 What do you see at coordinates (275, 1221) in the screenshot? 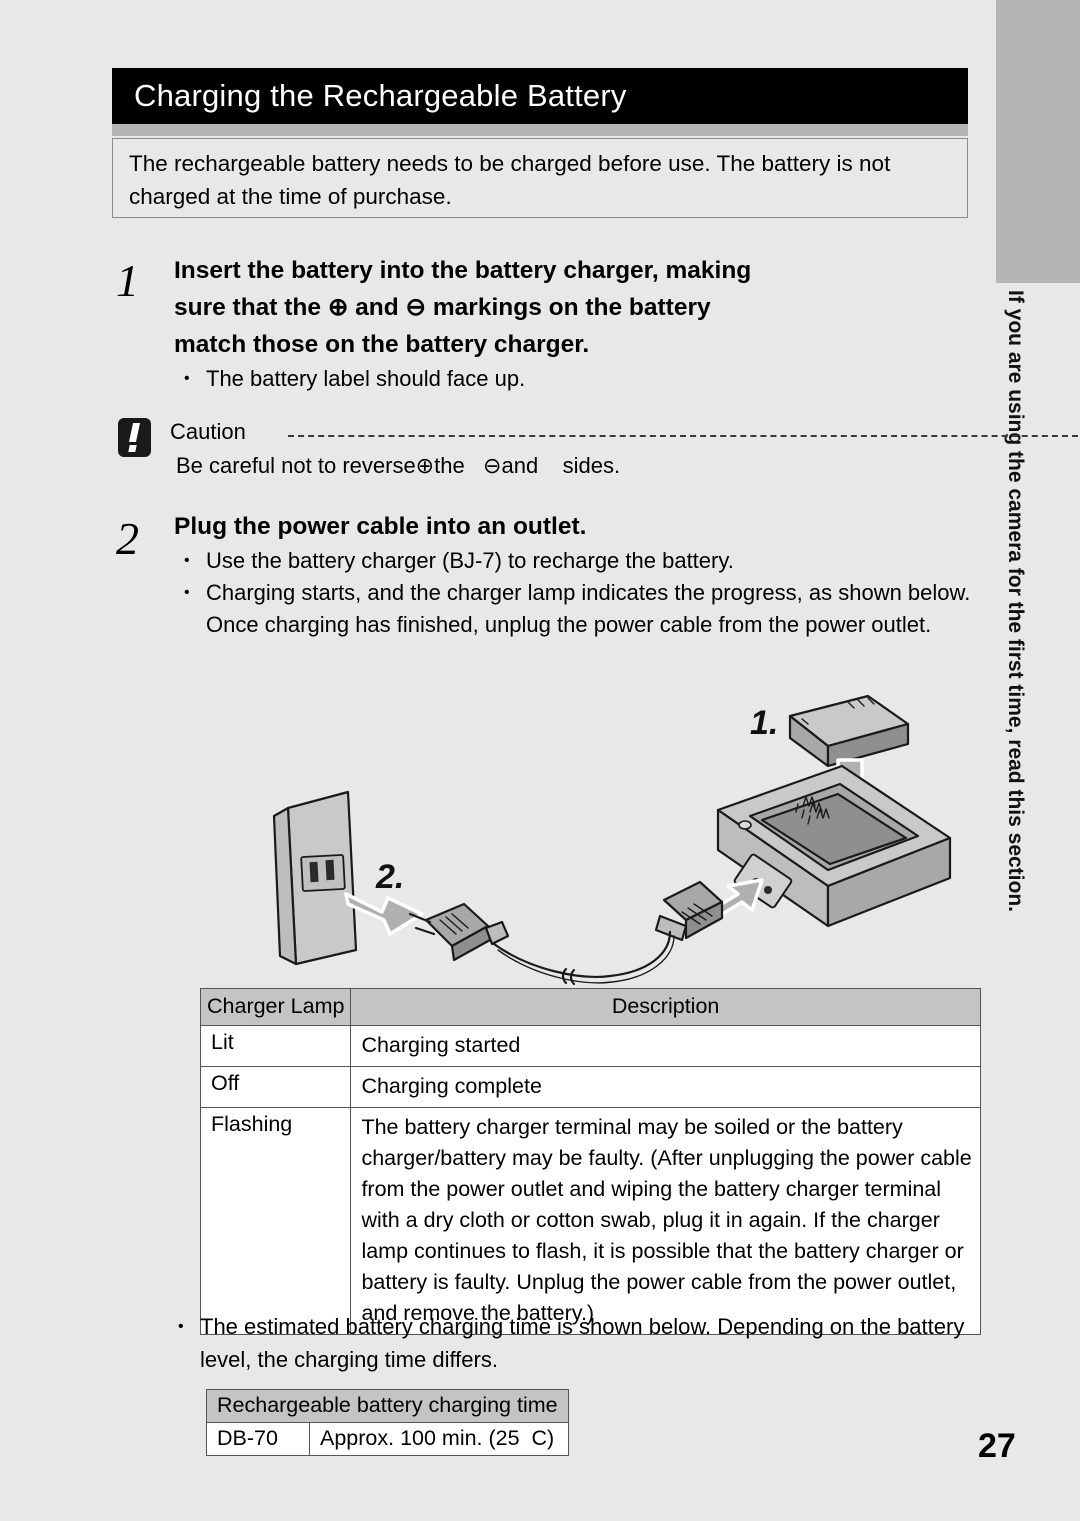
I see `cell-lamp-state: Flashing` at bounding box center [275, 1221].